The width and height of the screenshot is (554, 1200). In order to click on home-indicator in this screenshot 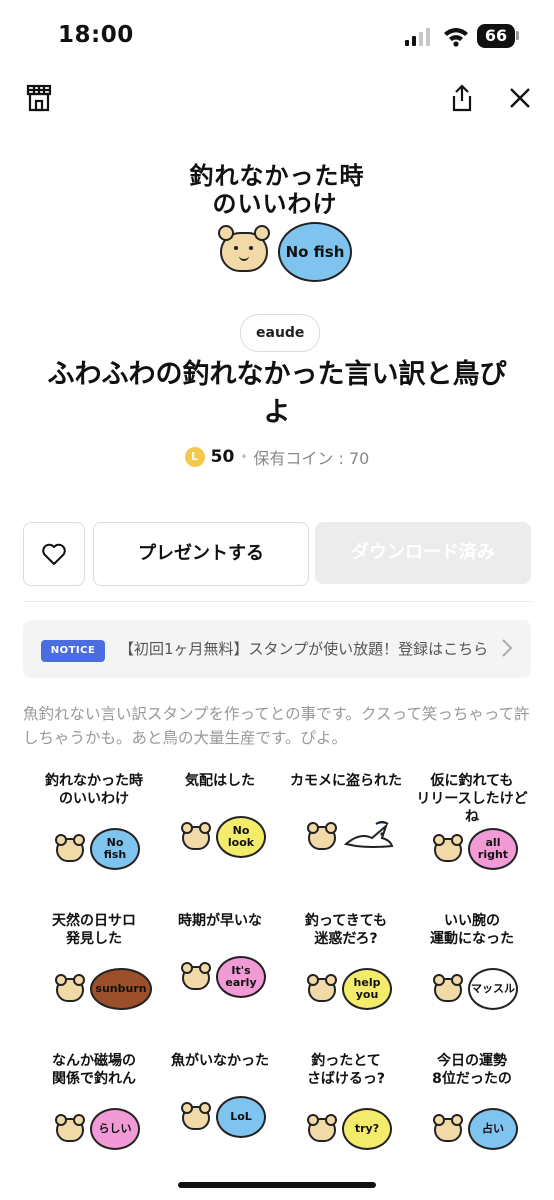, I will do `click(277, 1185)`.